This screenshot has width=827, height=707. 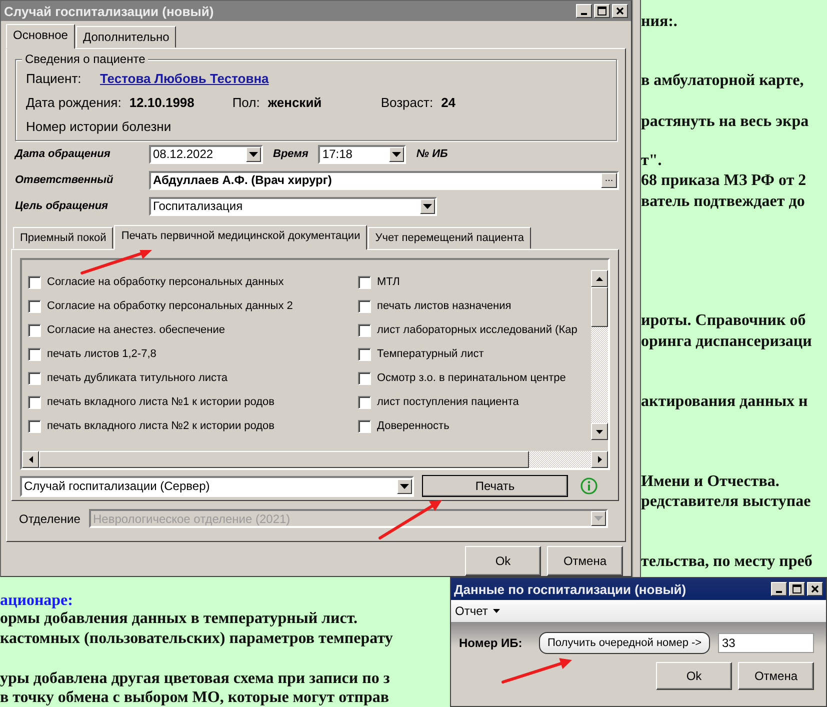 I want to click on down-arrow-icon, so click(x=599, y=432).